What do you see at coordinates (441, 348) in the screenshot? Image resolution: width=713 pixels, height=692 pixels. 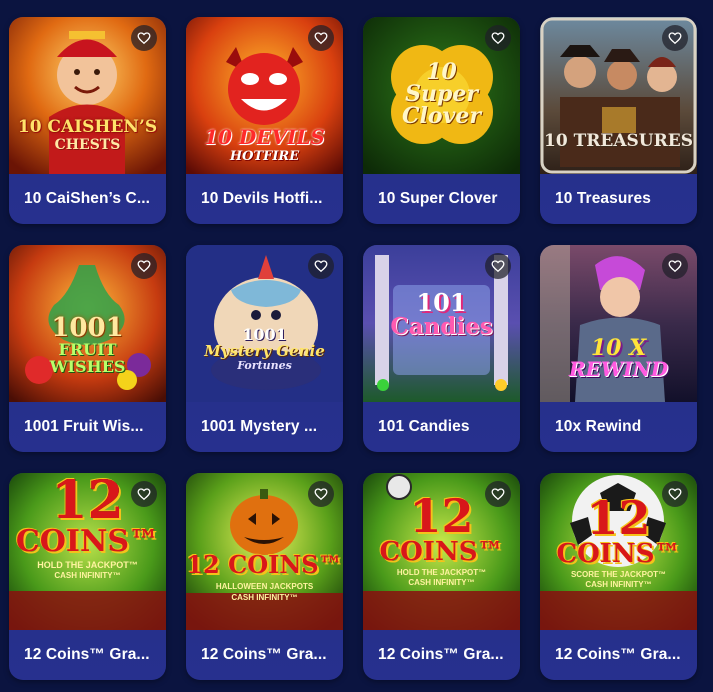 I see `game-card-101-candies: 101 Candies 101 Candies` at bounding box center [441, 348].